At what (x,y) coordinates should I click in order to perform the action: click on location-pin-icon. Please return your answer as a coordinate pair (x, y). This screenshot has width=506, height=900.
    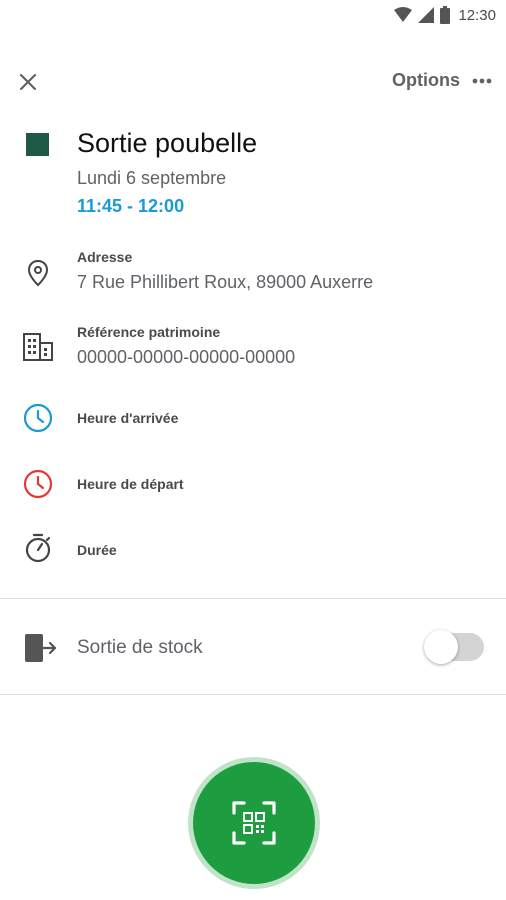
    Looking at the image, I should click on (38, 273).